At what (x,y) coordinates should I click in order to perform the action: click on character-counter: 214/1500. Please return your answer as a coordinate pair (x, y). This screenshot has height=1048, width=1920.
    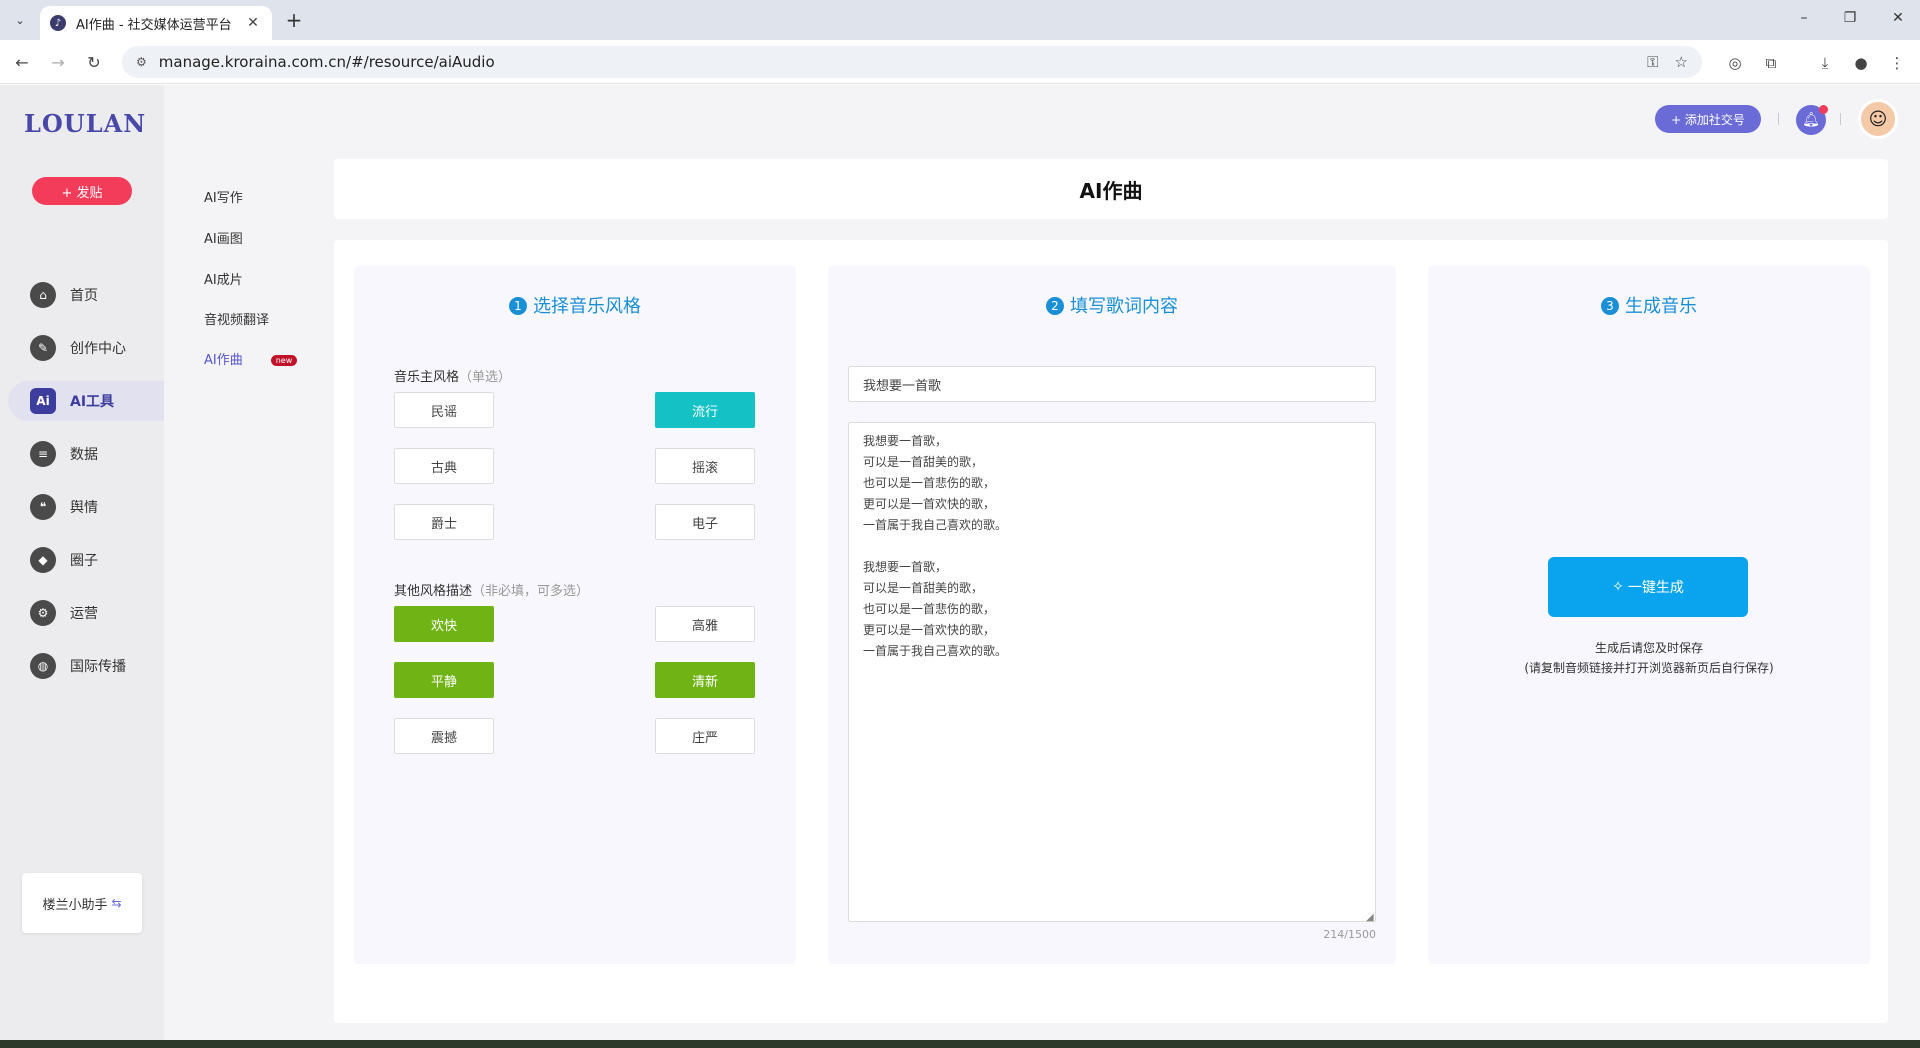
    Looking at the image, I should click on (1349, 934).